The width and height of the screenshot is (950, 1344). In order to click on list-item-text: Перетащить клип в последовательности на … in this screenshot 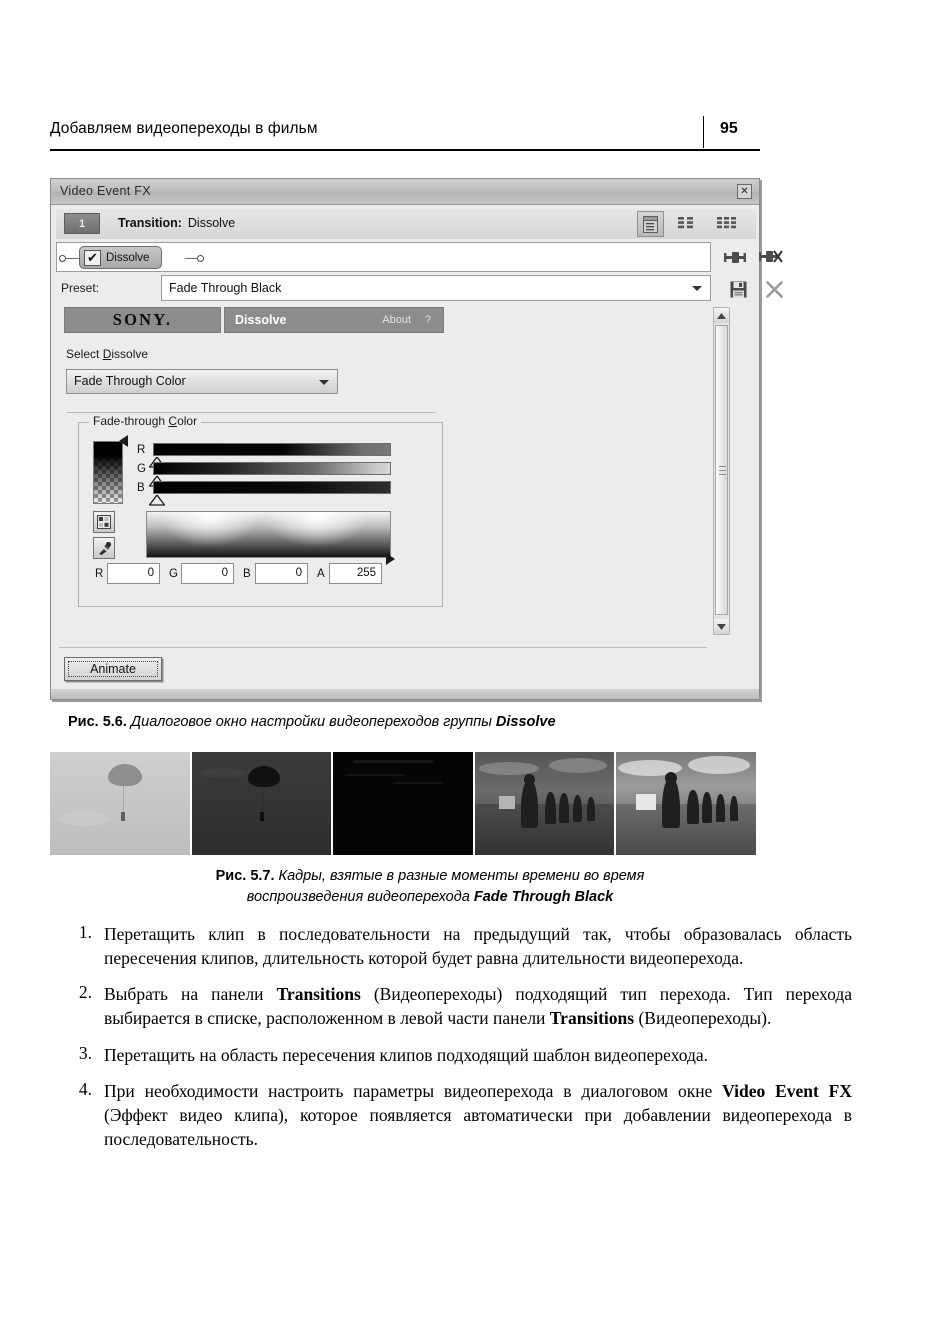, I will do `click(478, 946)`.